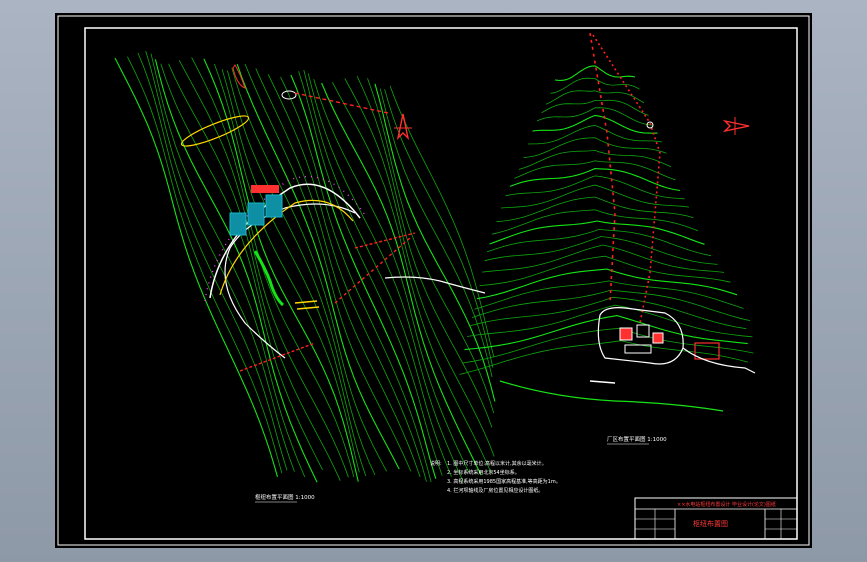 The width and height of the screenshot is (867, 562). What do you see at coordinates (611, 396) in the screenshot?
I see `plant-tailrace` at bounding box center [611, 396].